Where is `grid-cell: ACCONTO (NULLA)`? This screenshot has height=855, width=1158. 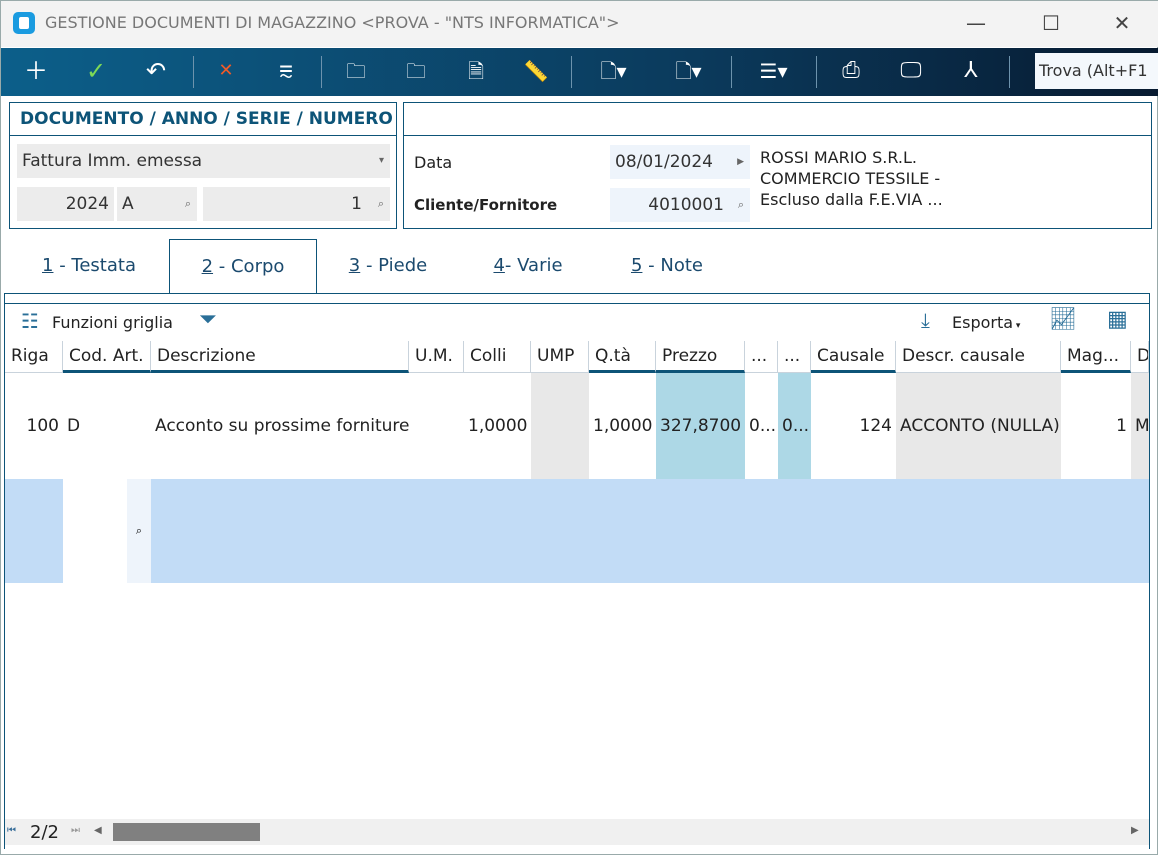
grid-cell: ACCONTO (NULLA) is located at coordinates (978, 426).